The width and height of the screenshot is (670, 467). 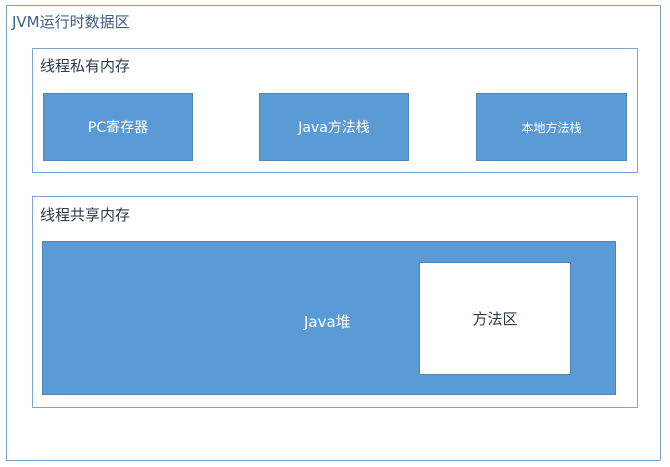 What do you see at coordinates (71, 22) in the screenshot?
I see `diagram-title: JVM运行时数据区` at bounding box center [71, 22].